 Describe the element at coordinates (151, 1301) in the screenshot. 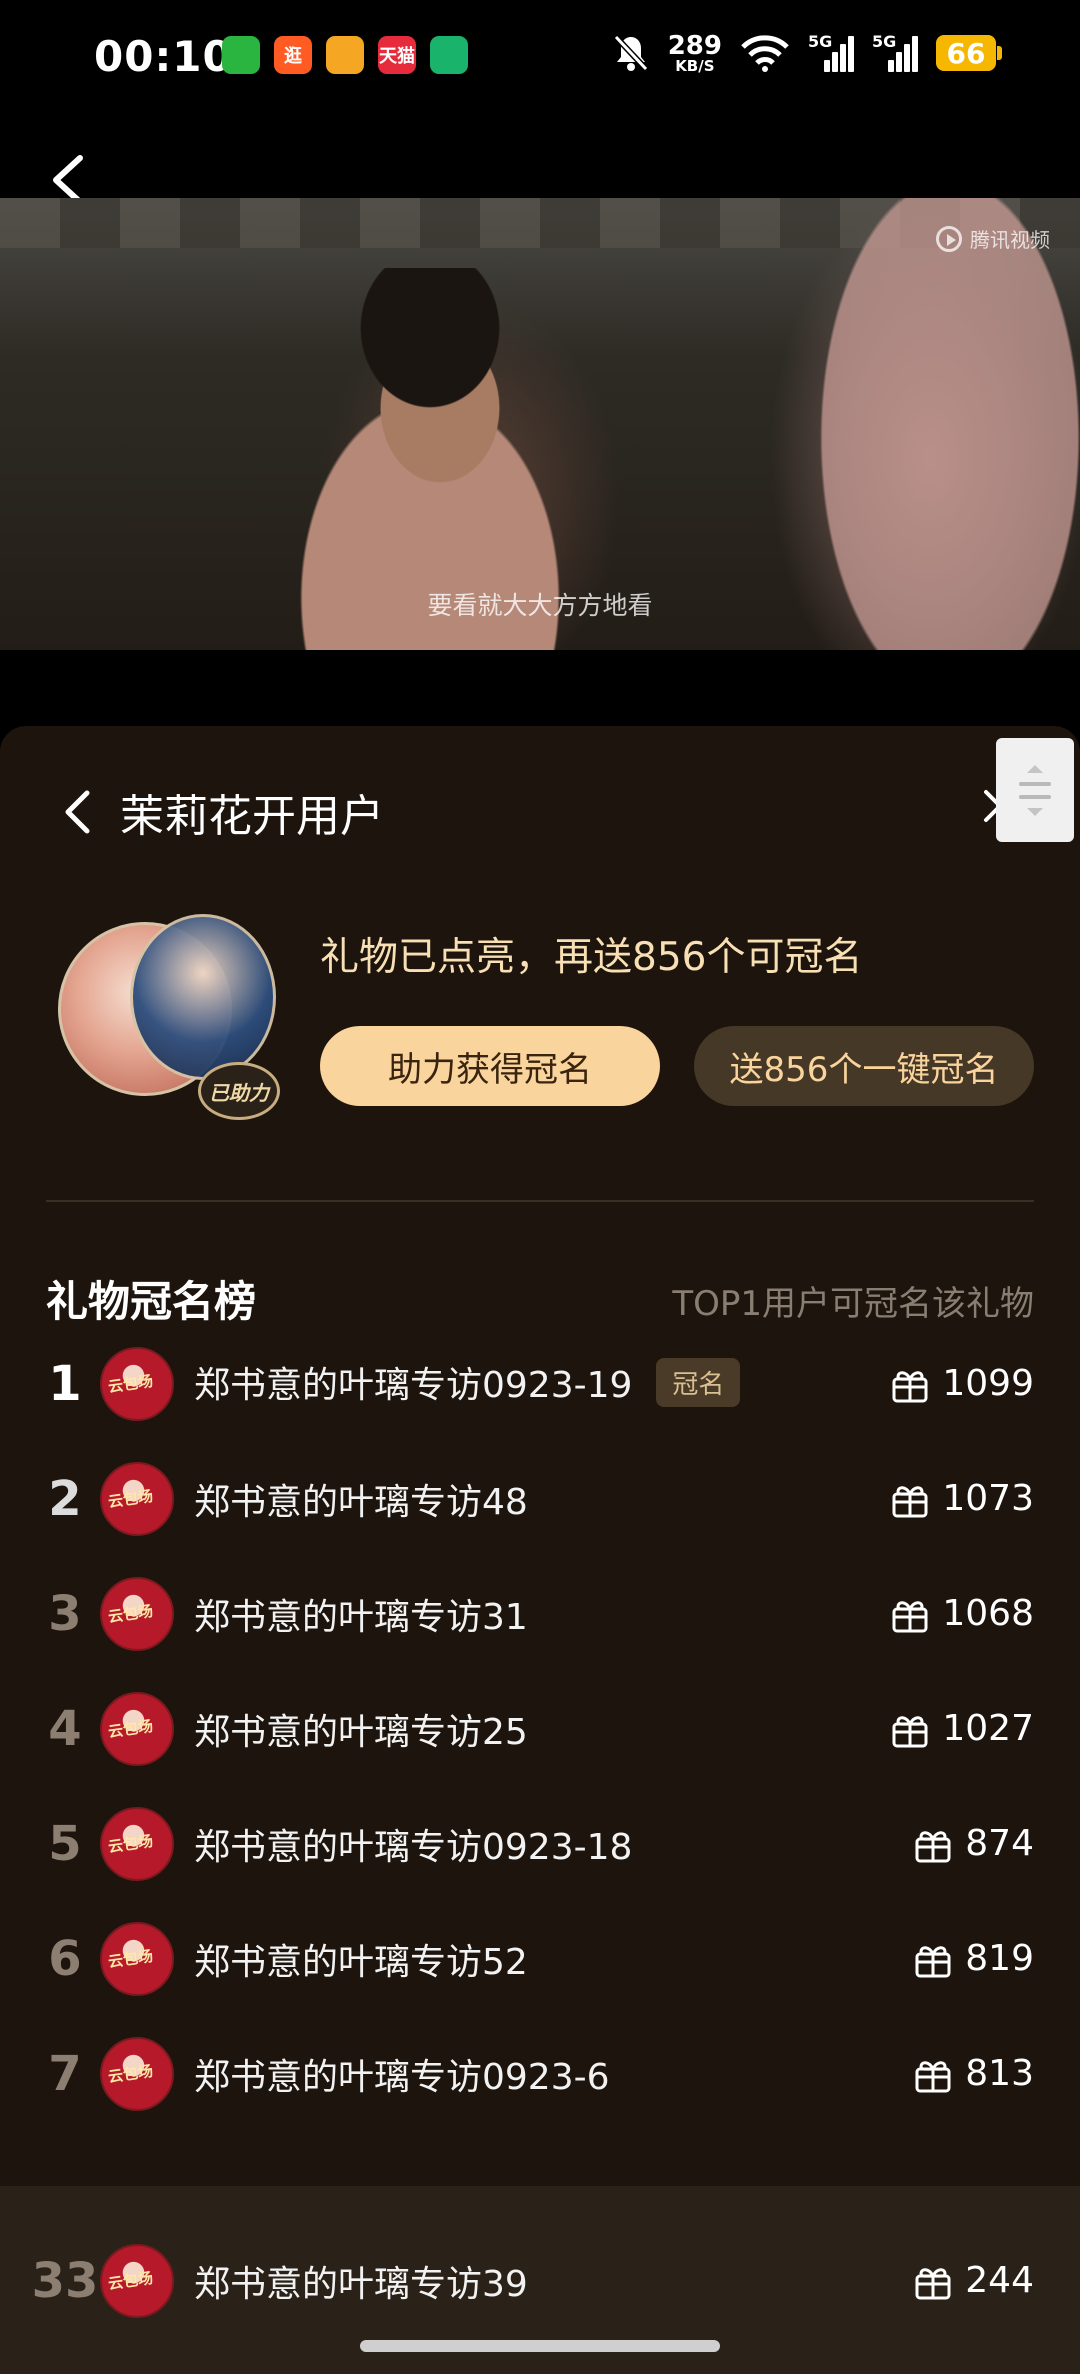

I see `ranking-title: 礼物冠名榜` at that location.